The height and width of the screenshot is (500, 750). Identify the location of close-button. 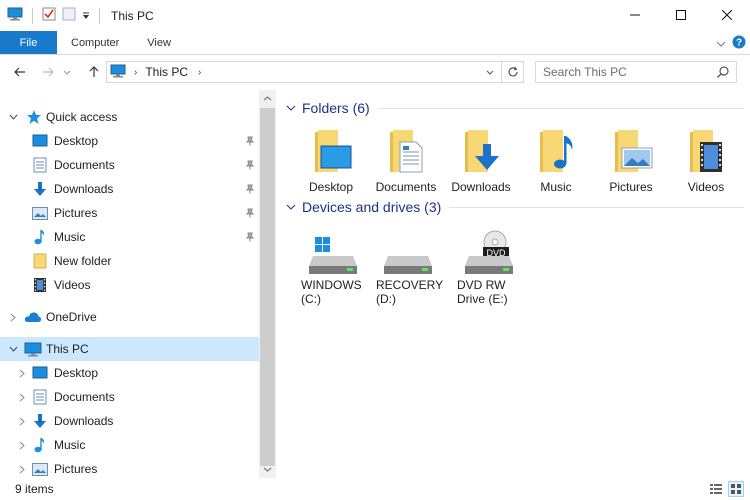
(727, 15).